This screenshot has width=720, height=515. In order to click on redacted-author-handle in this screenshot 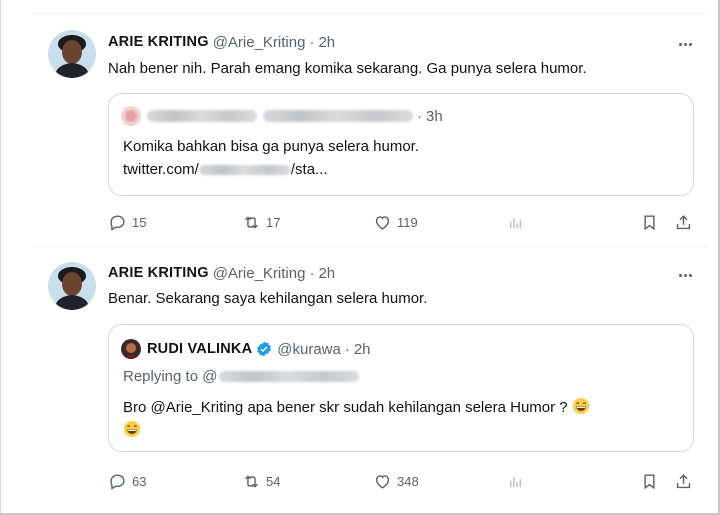, I will do `click(338, 116)`.